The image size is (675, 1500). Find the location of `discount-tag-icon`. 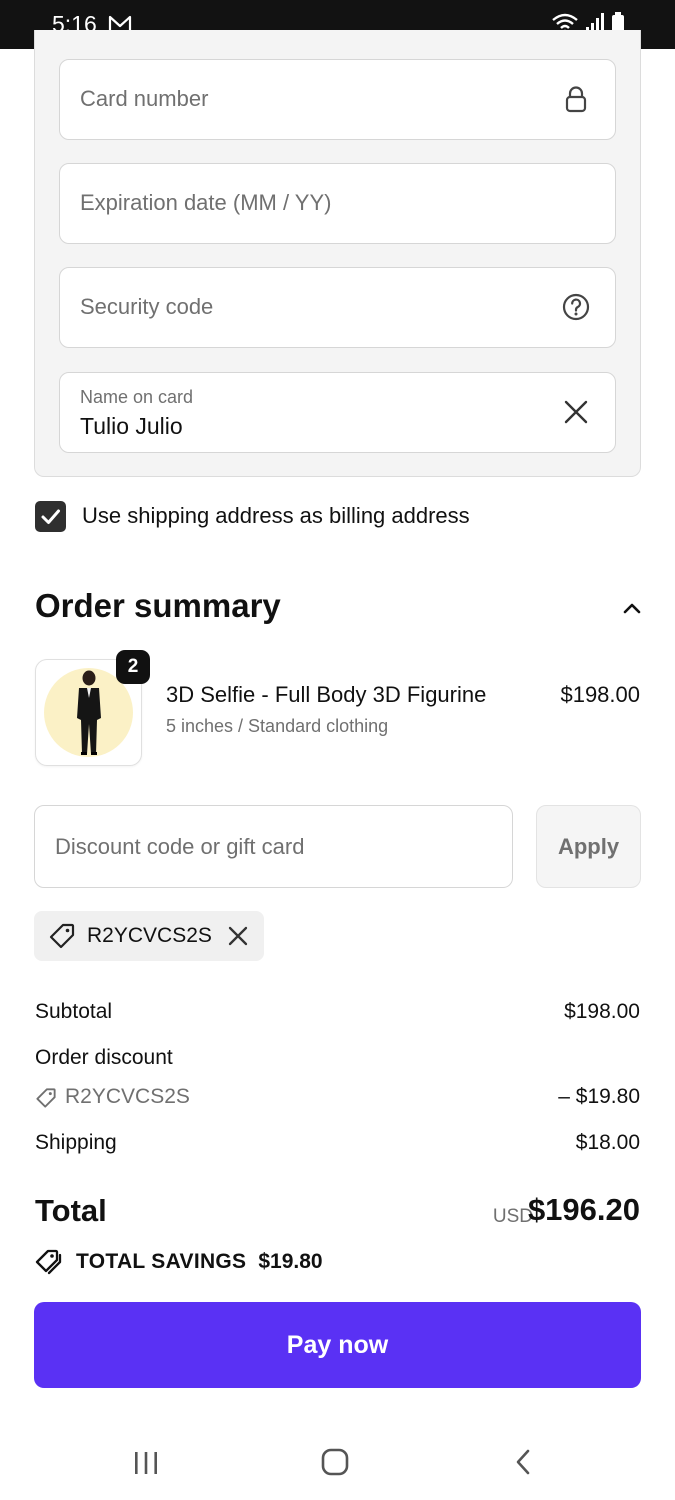

discount-tag-icon is located at coordinates (46, 1098).